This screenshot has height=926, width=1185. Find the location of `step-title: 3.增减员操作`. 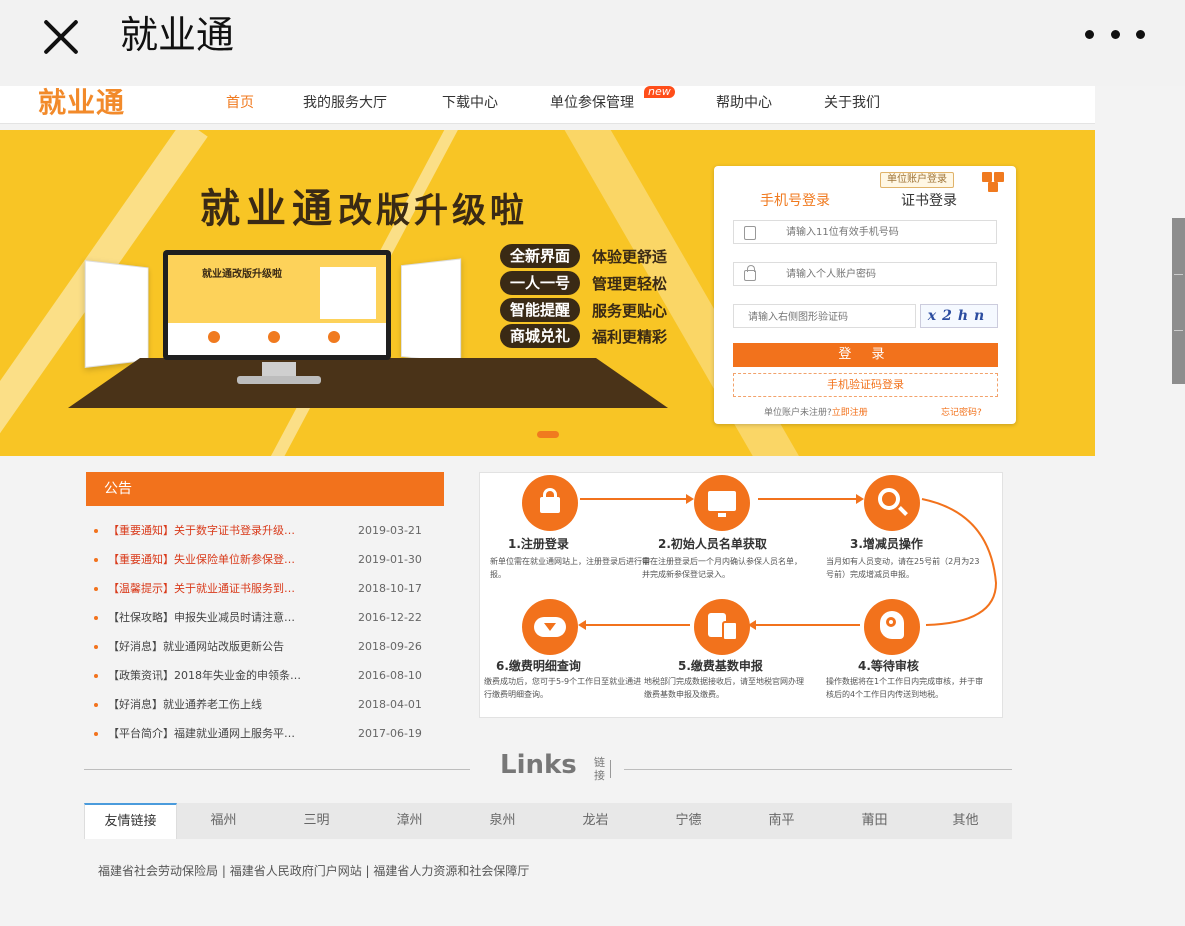

step-title: 3.增减员操作 is located at coordinates (886, 544).